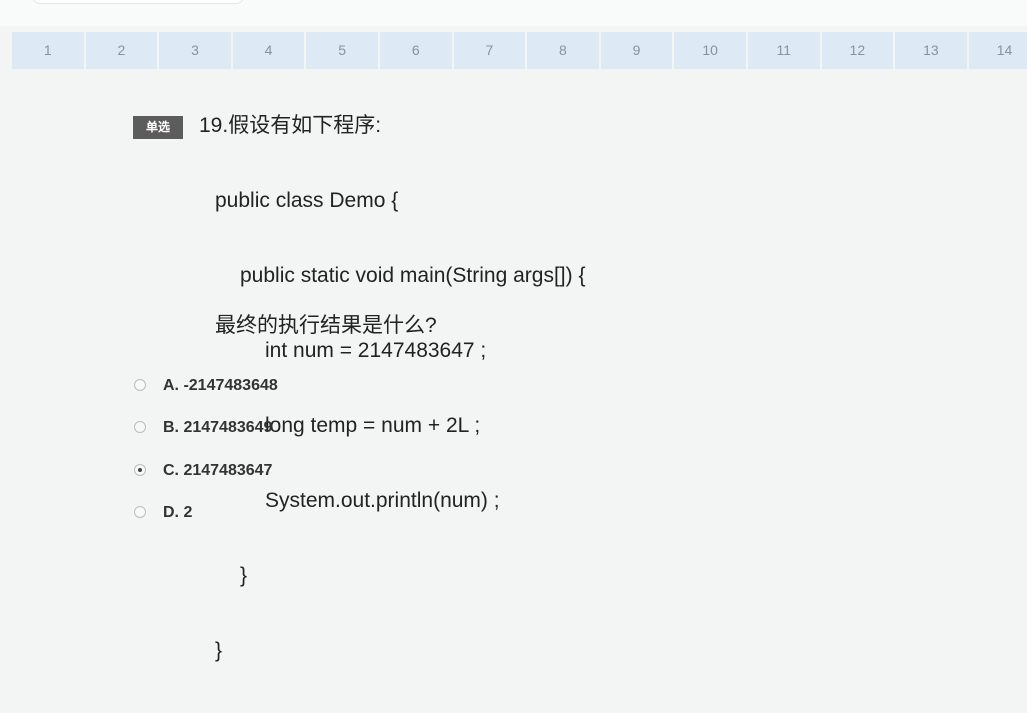 The width and height of the screenshot is (1027, 713). What do you see at coordinates (326, 325) in the screenshot?
I see `question-prompt: 最终的执行结果是什么?` at bounding box center [326, 325].